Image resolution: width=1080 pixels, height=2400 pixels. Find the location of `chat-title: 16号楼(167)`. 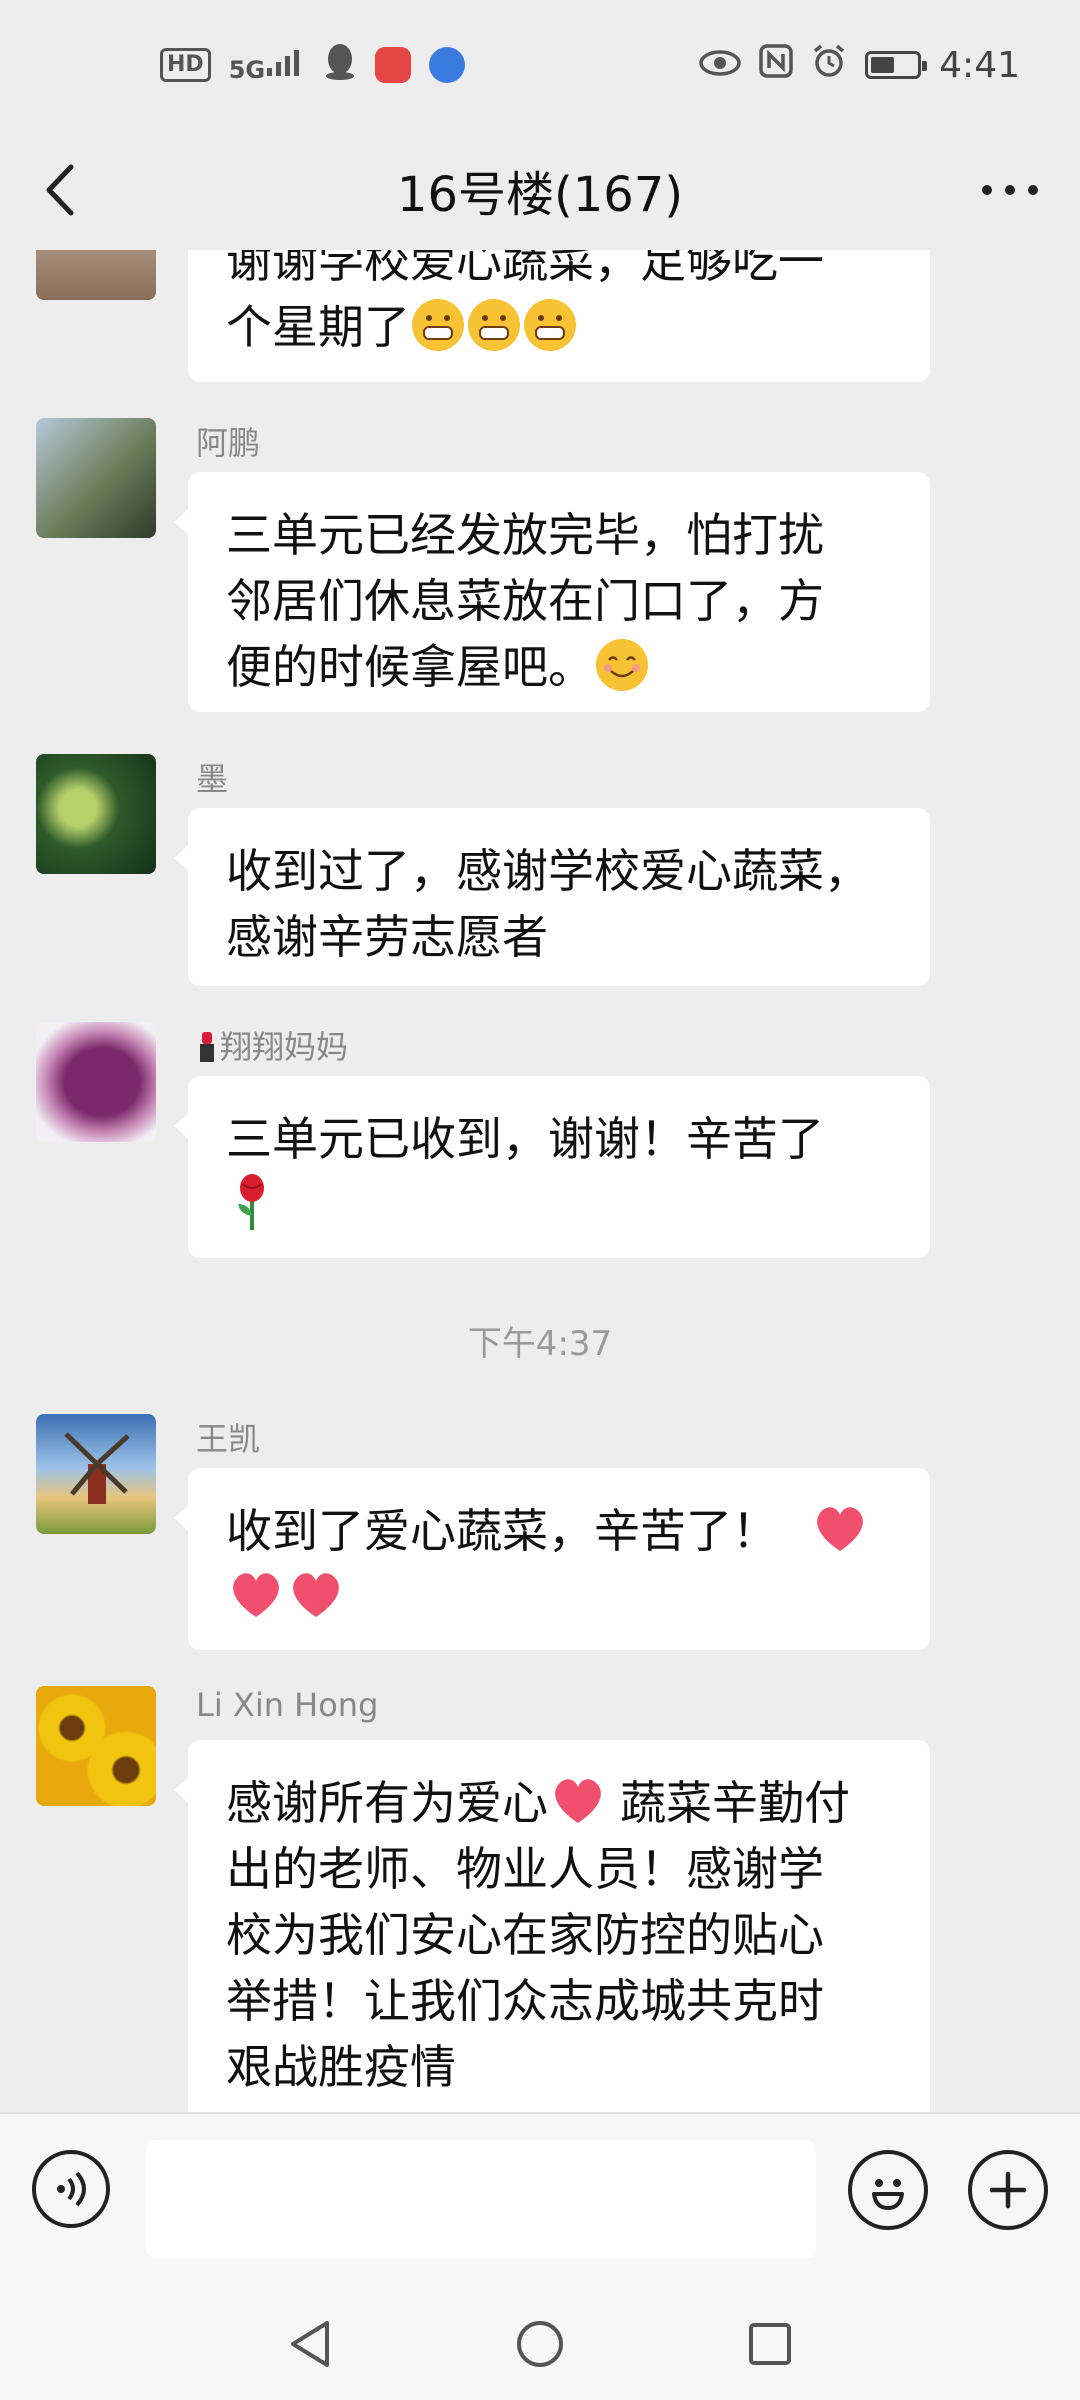

chat-title: 16号楼(167) is located at coordinates (540, 195).